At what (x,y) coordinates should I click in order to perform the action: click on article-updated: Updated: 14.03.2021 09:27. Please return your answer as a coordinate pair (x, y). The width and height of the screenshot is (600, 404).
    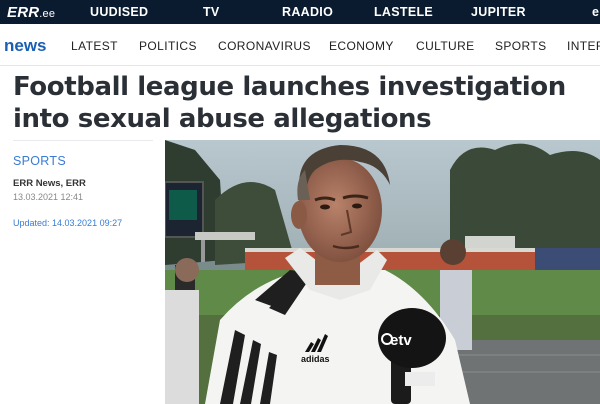
    Looking at the image, I should click on (68, 223).